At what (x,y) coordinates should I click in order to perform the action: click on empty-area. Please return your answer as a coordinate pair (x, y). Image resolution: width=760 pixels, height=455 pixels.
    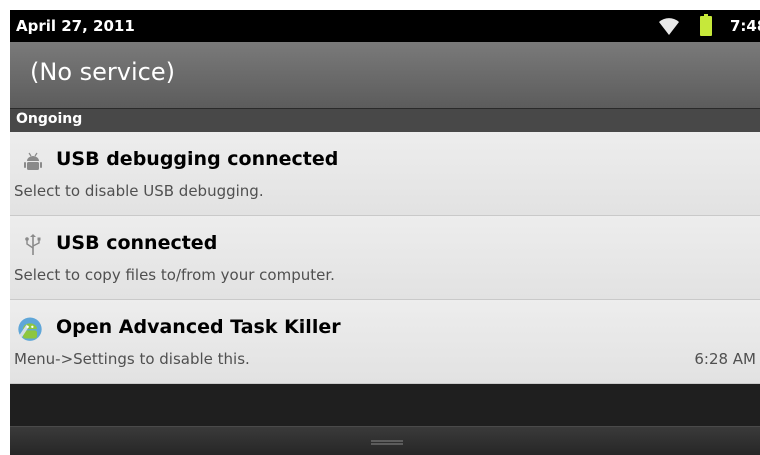
    Looking at the image, I should click on (385, 405).